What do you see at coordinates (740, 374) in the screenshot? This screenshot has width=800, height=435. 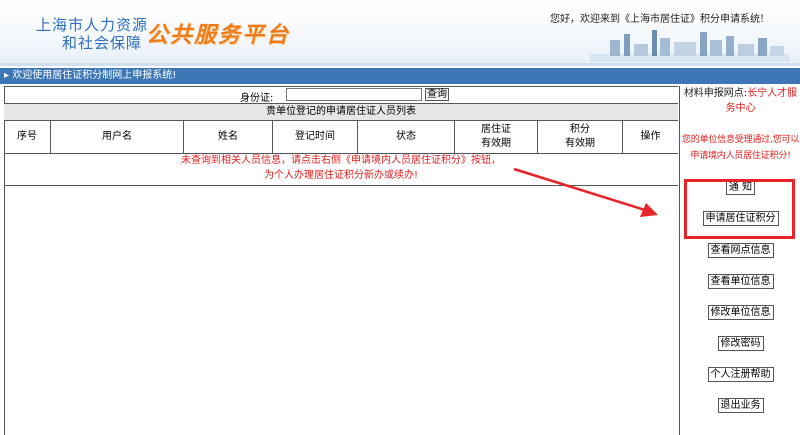 I see `sidebar-link-register-help: 个人注册帮助` at bounding box center [740, 374].